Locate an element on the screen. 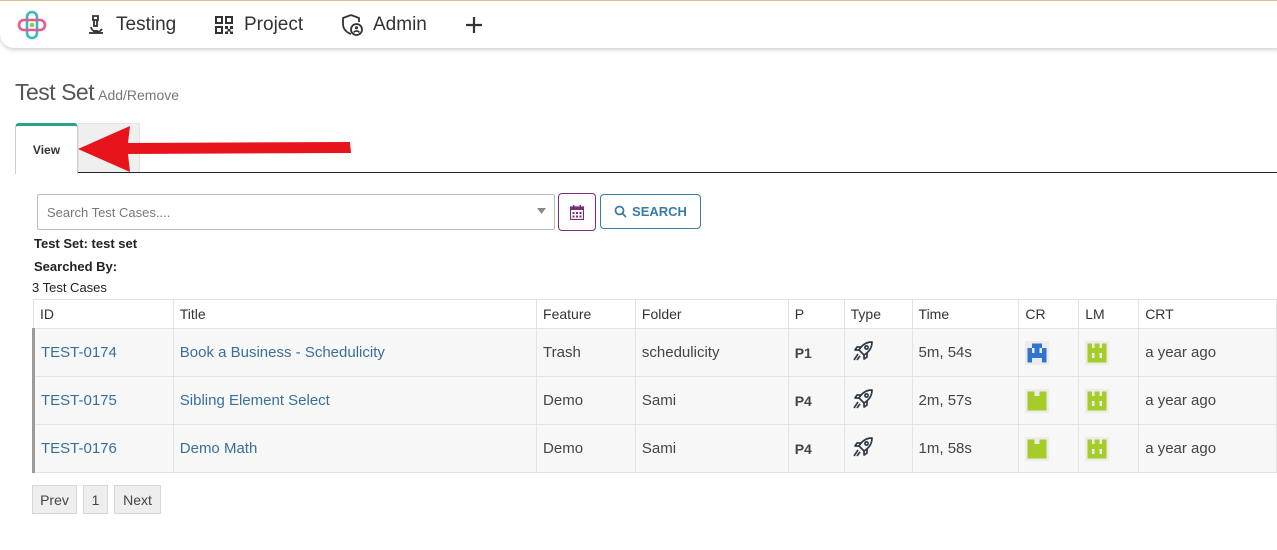 This screenshot has height=550, width=1277. column-header-cr: CR is located at coordinates (1049, 314).